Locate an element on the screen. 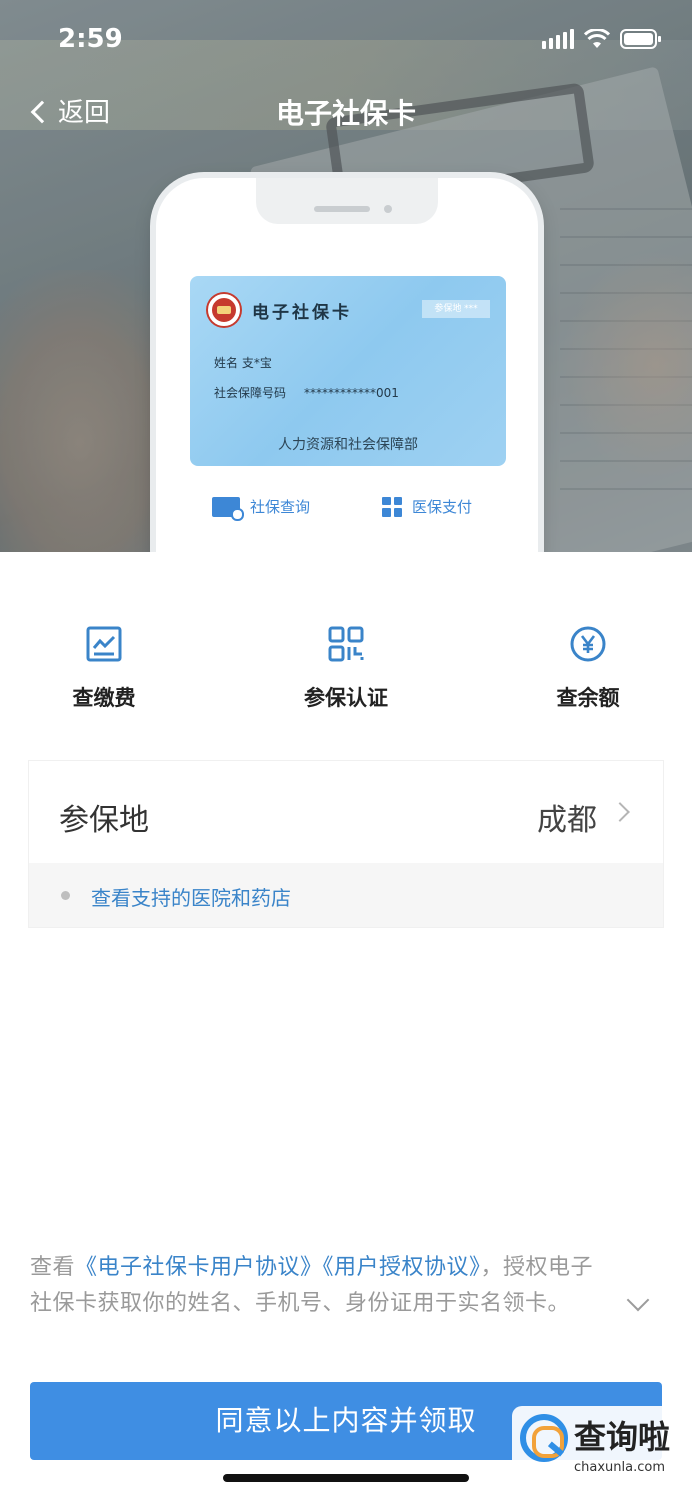  status-icons is located at coordinates (602, 39).